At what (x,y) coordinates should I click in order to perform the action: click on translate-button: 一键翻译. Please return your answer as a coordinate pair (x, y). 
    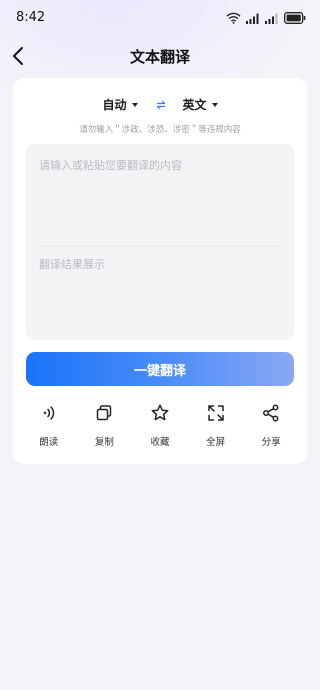
    Looking at the image, I should click on (160, 369).